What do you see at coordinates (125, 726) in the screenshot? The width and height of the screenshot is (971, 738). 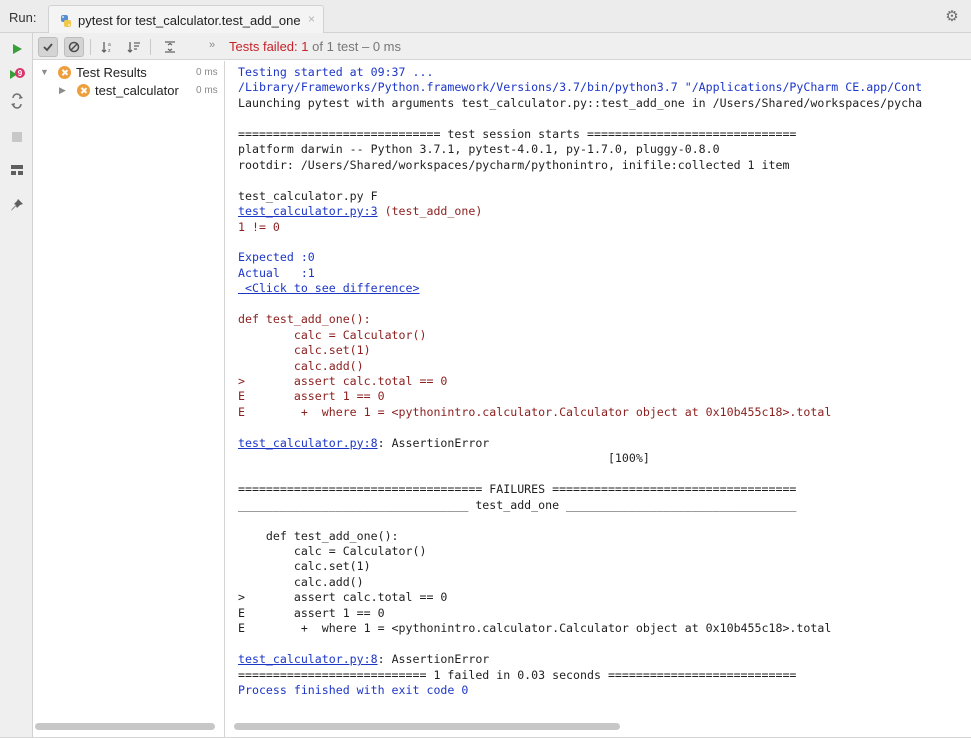 I see `tree-horizontal-scrollbar` at bounding box center [125, 726].